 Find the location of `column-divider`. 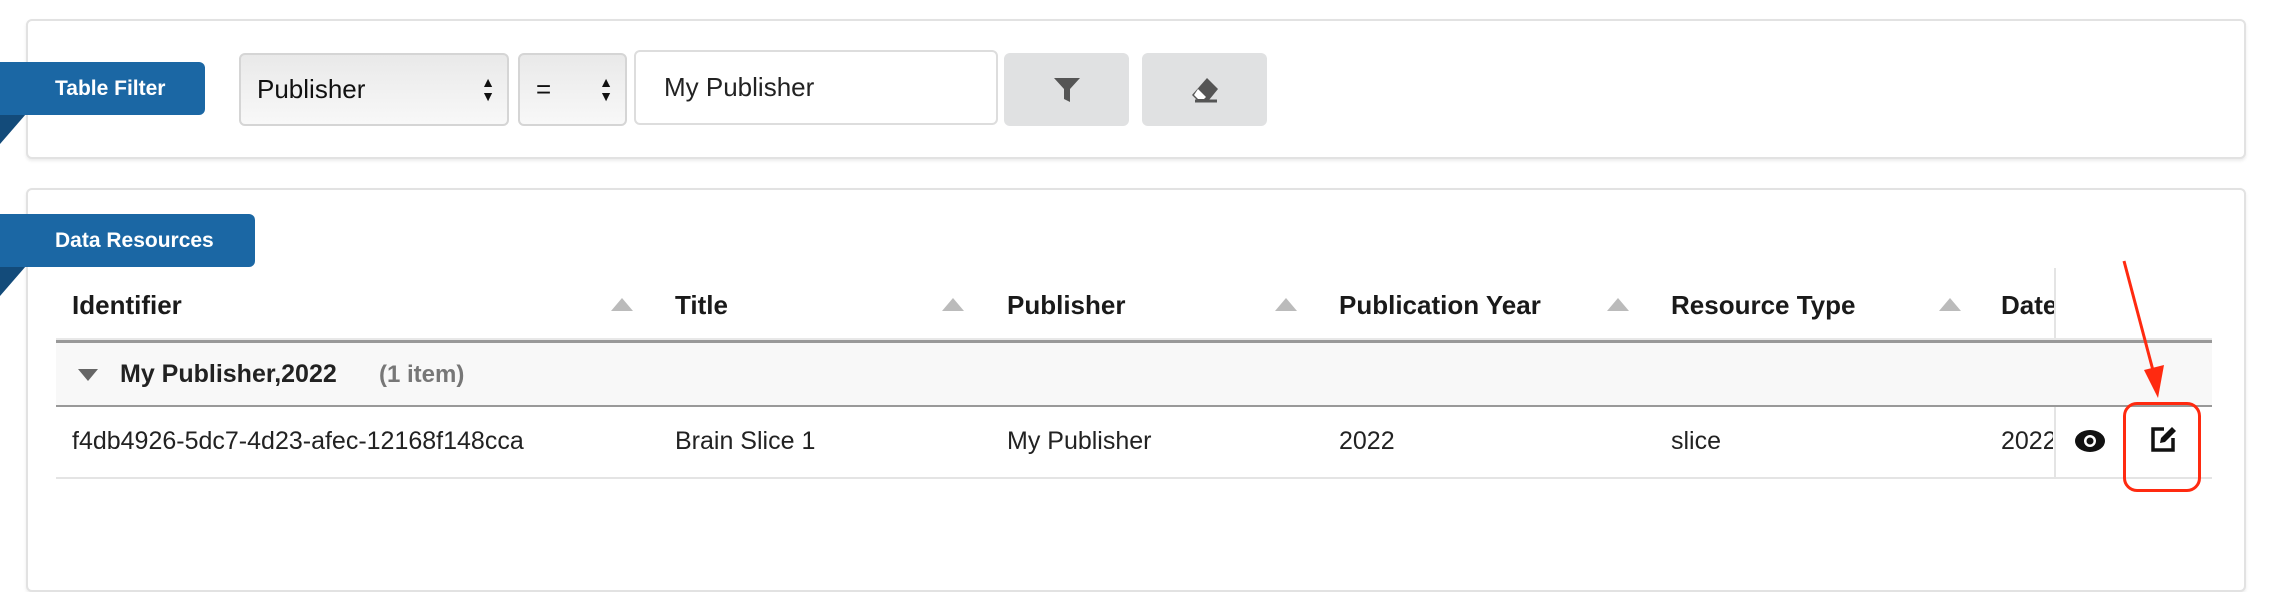

column-divider is located at coordinates (2055, 305).